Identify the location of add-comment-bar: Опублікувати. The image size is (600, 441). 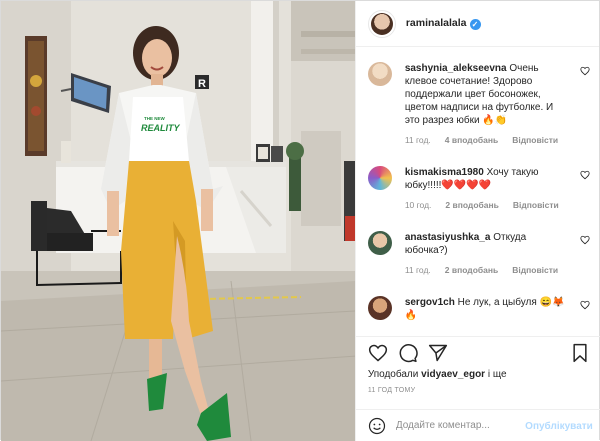
(477, 425).